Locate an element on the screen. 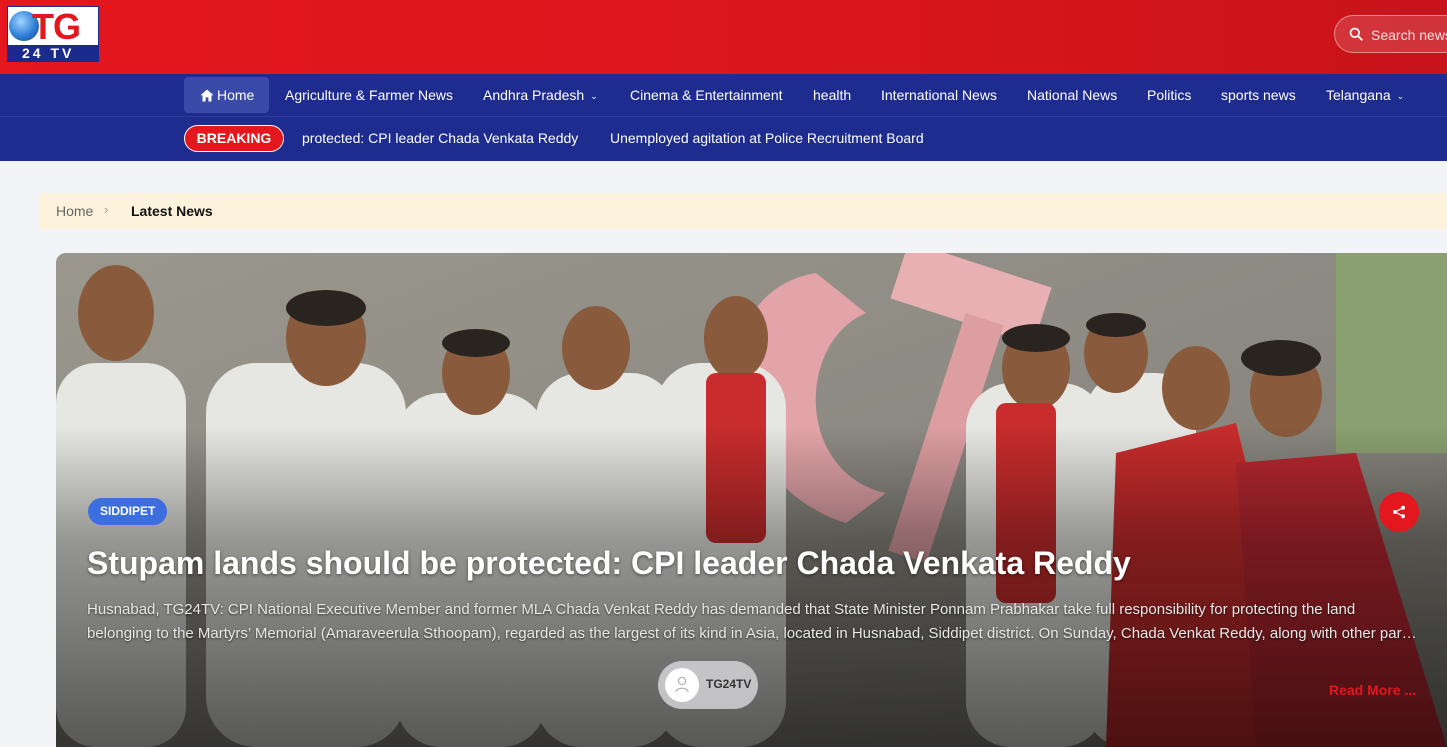 Image resolution: width=1447 pixels, height=747 pixels. nav-item-label: Agriculture & Farmer News is located at coordinates (369, 95).